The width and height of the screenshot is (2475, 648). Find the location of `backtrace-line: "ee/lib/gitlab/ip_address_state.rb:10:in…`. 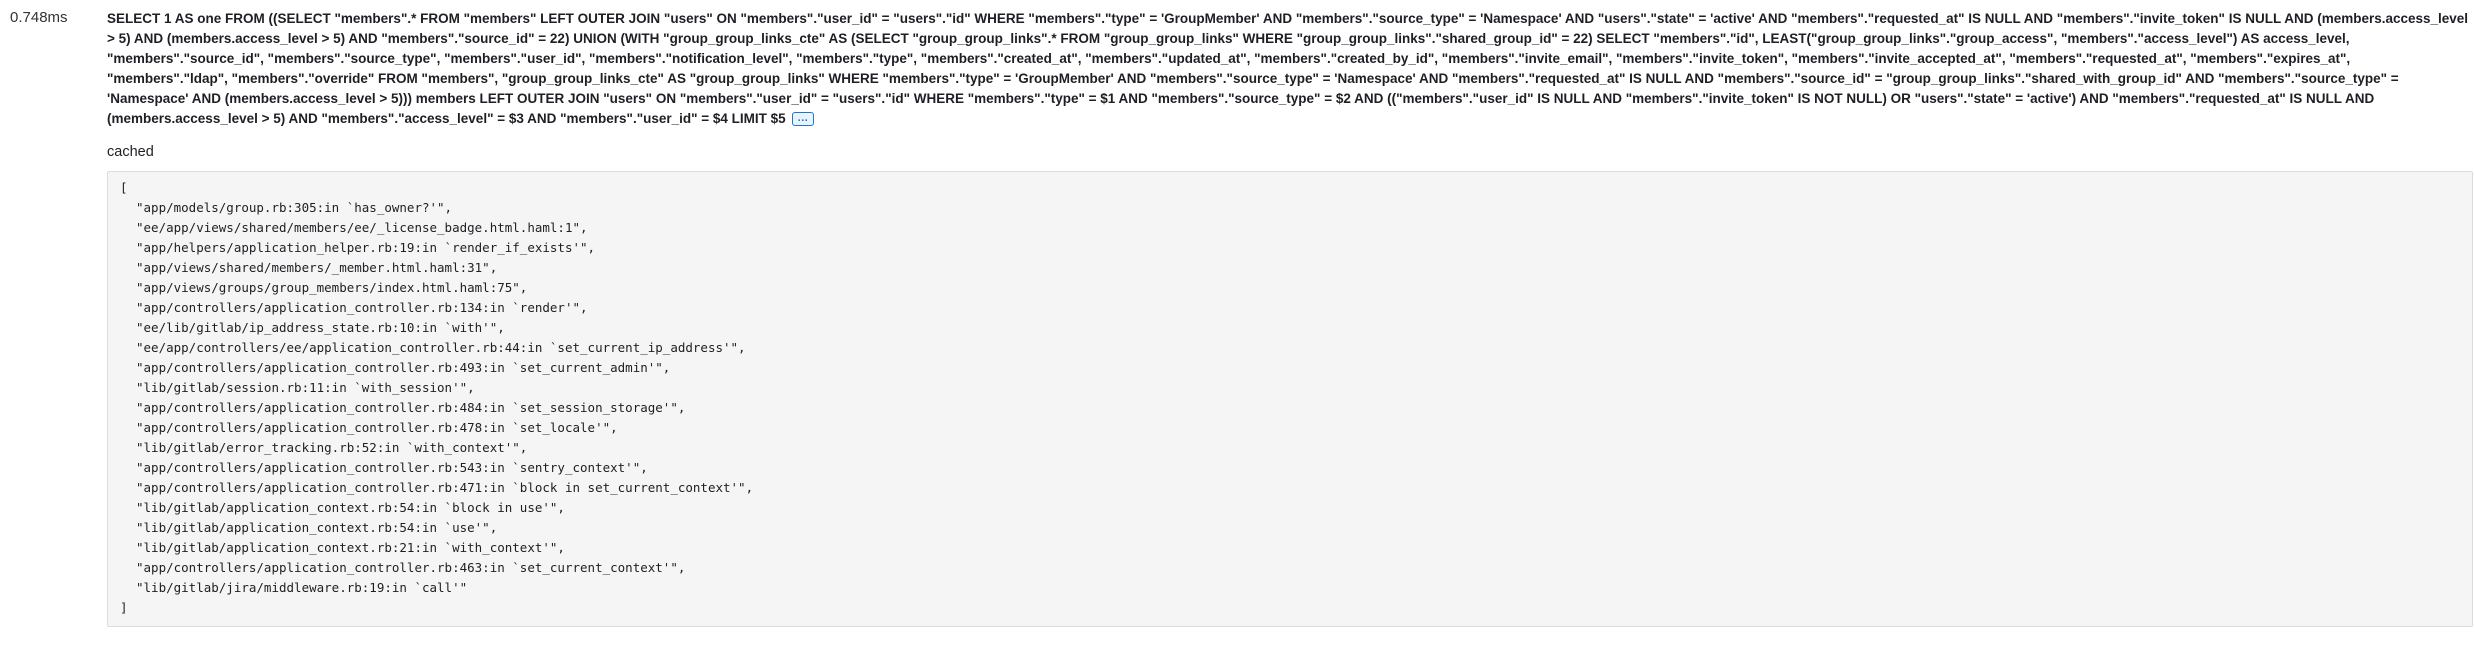

backtrace-line: "ee/lib/gitlab/ip_address_state.rb:10:in… is located at coordinates (320, 327).